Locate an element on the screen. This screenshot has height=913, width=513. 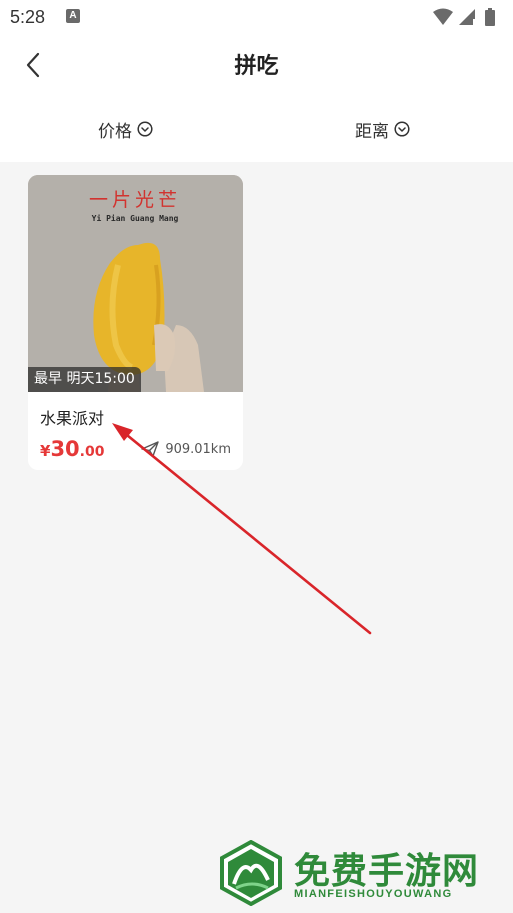
status-icons is located at coordinates (468, 17).